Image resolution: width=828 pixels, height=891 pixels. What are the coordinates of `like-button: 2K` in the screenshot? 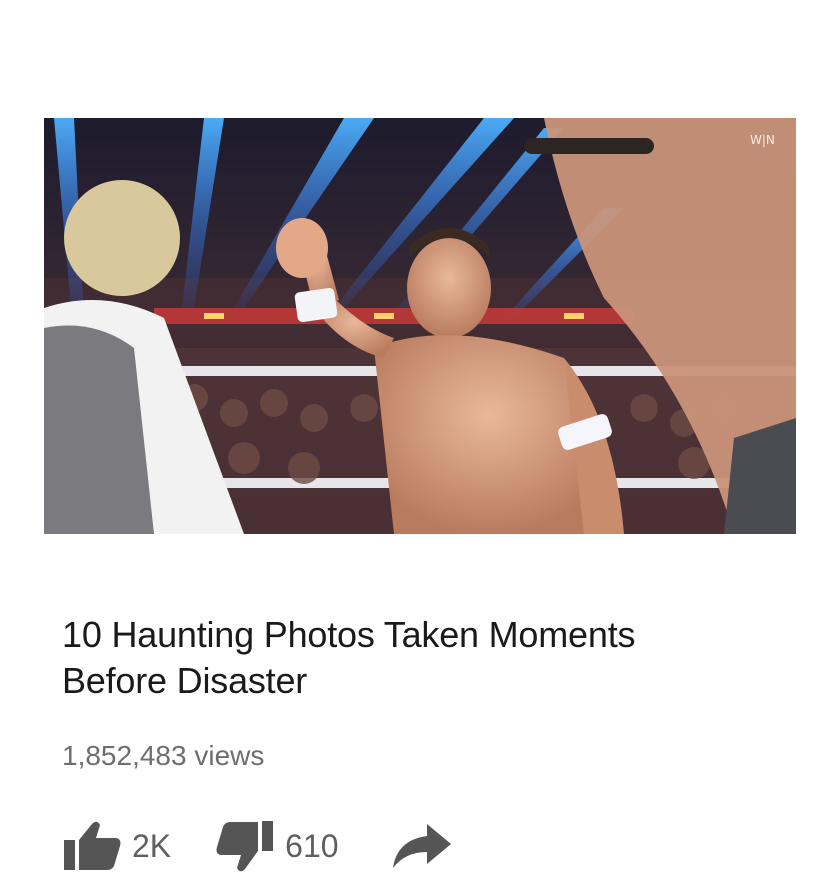 It's located at (116, 846).